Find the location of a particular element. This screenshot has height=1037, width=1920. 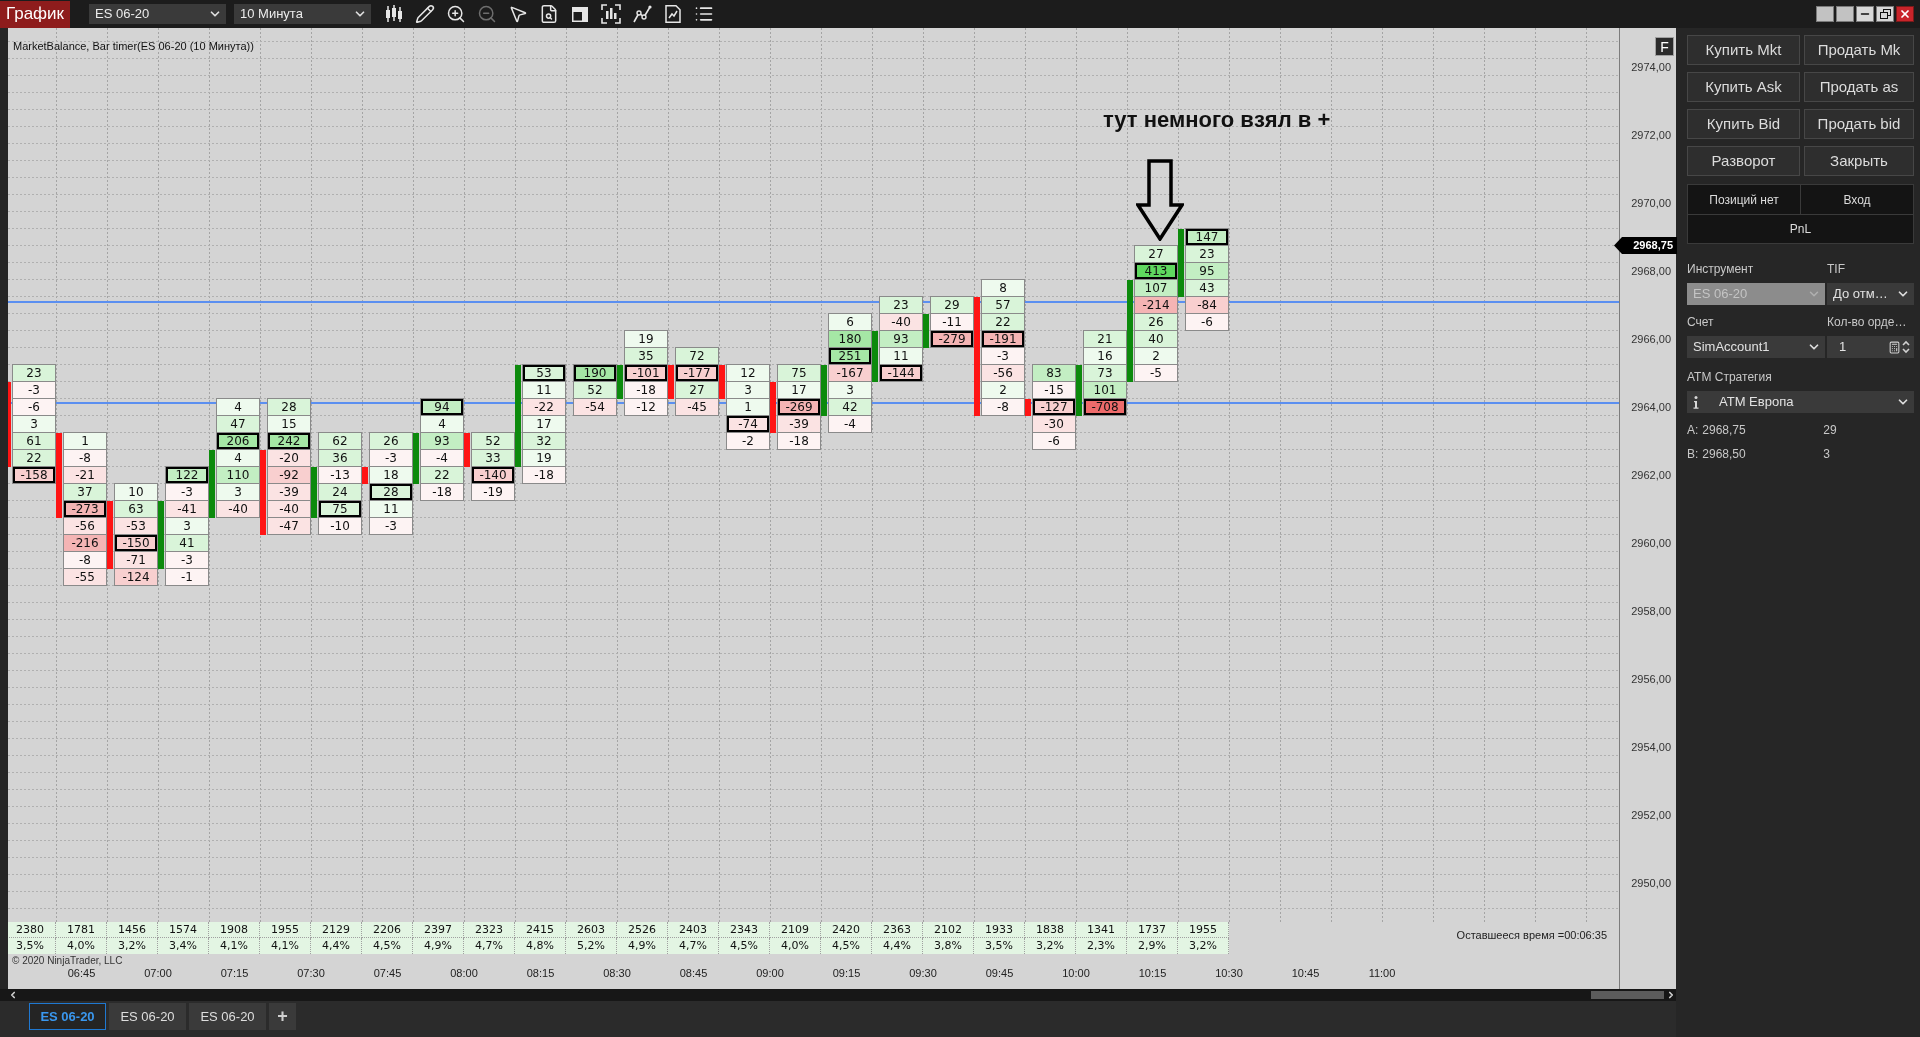

percent-cell: 5,2% is located at coordinates (591, 946).